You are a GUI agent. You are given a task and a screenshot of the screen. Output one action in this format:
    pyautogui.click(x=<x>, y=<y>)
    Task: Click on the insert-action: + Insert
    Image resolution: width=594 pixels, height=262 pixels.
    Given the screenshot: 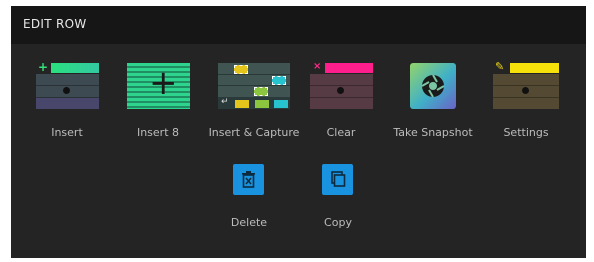 What is the action you would take?
    pyautogui.click(x=67, y=100)
    